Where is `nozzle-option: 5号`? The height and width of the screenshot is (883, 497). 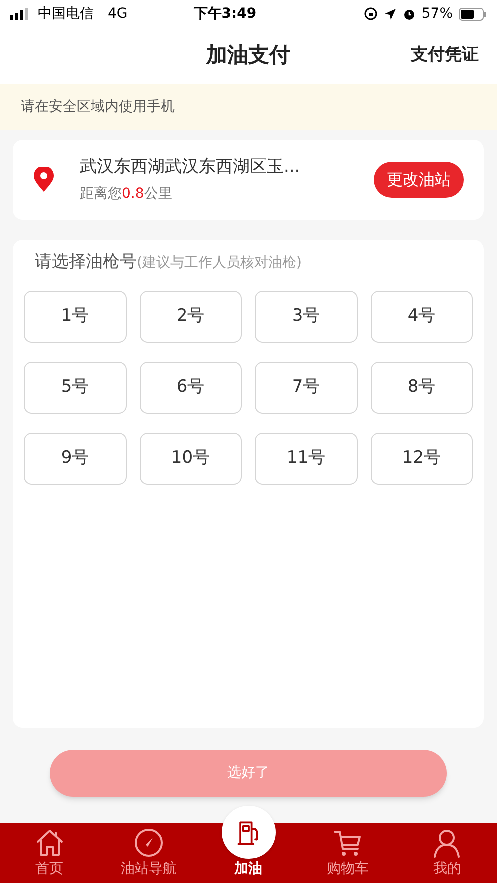 nozzle-option: 5号 is located at coordinates (75, 388).